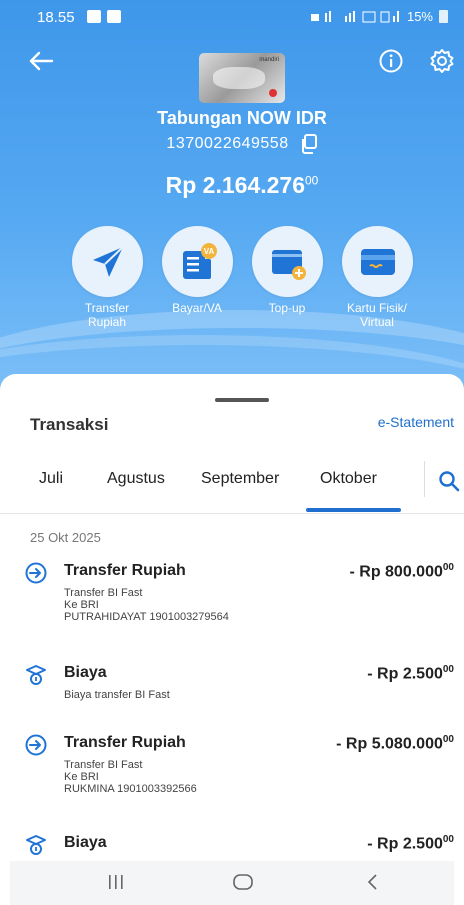 The image size is (464, 905). I want to click on action-label: Bayar/VA, so click(197, 308).